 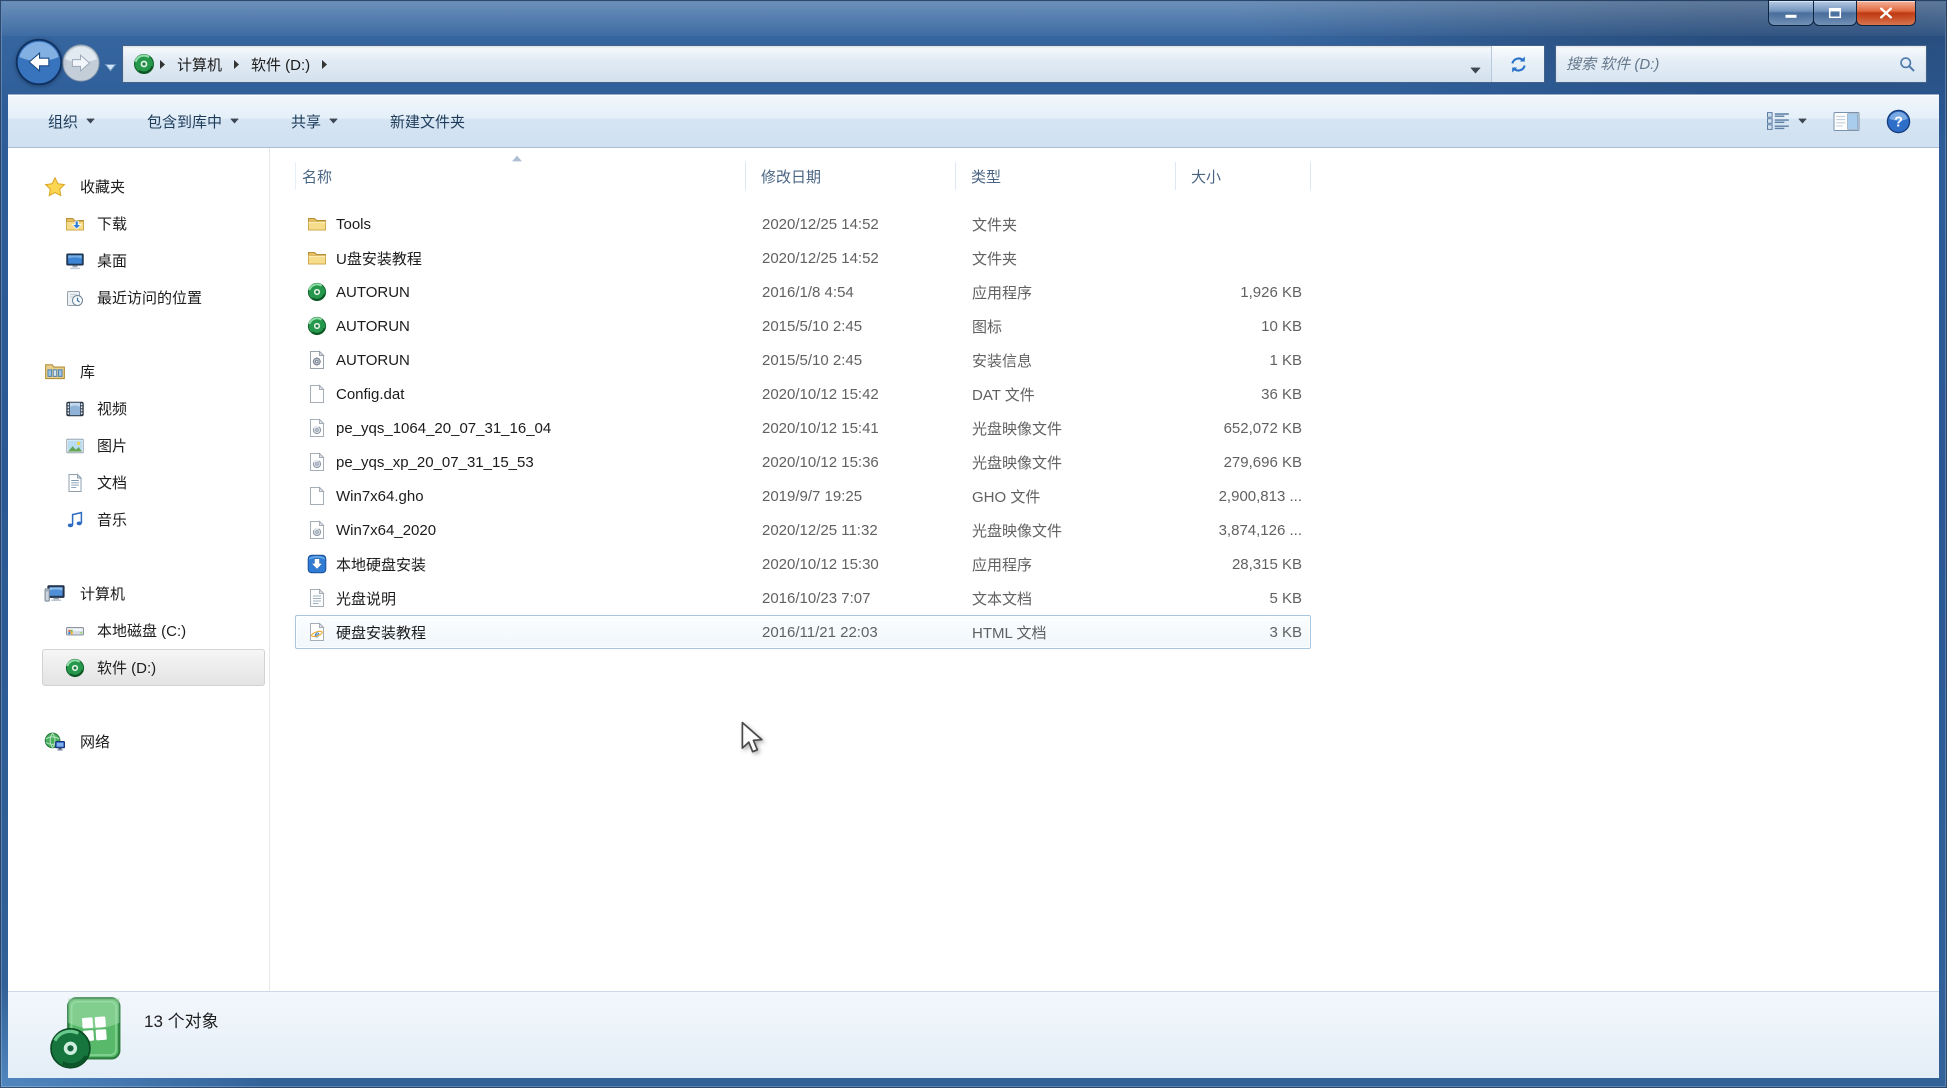 I want to click on drive-install-icon, so click(x=86, y=1035).